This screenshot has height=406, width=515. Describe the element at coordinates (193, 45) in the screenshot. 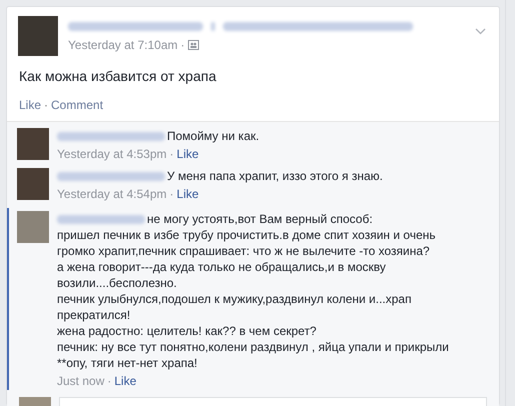

I see `friends-icon` at that location.